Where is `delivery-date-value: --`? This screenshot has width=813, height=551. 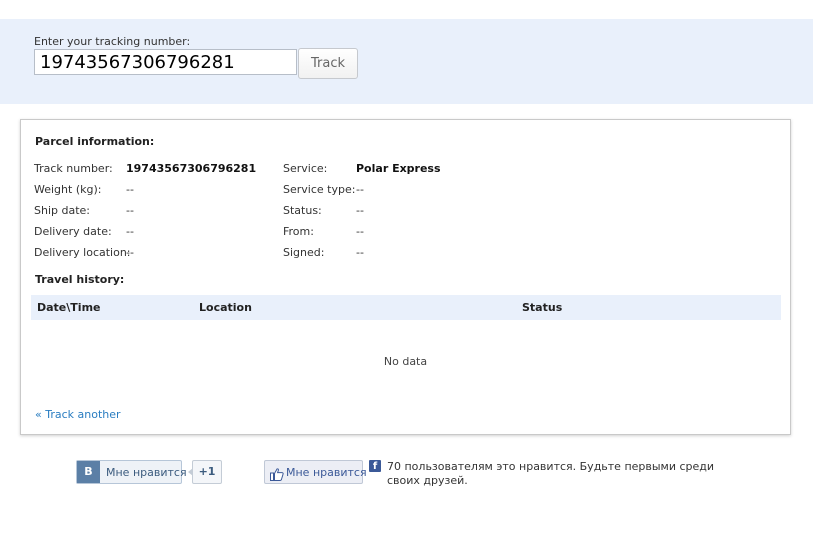
delivery-date-value: -- is located at coordinates (130, 231).